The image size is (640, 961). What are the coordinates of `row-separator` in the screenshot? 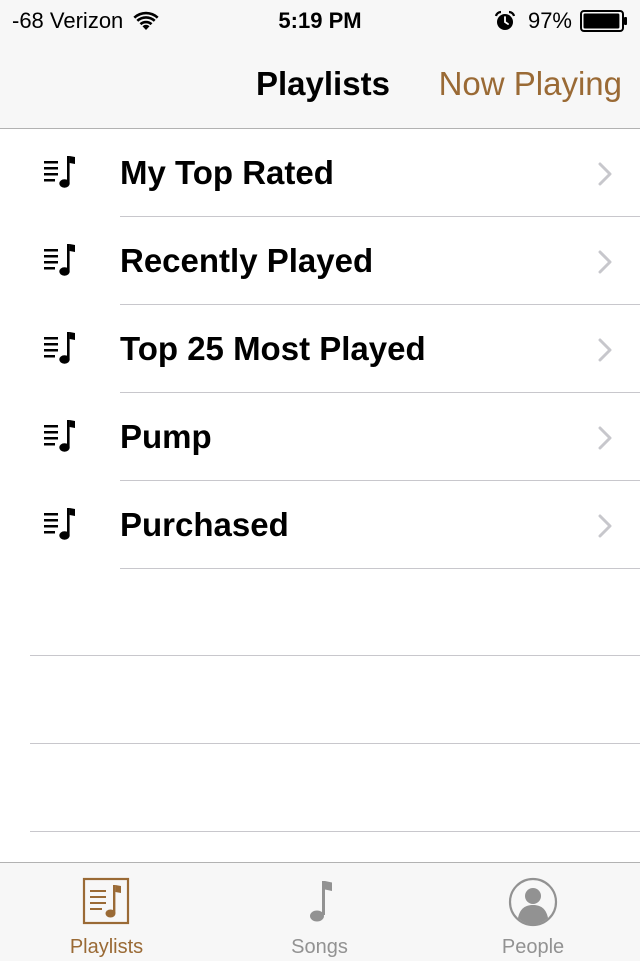 It's located at (380, 568).